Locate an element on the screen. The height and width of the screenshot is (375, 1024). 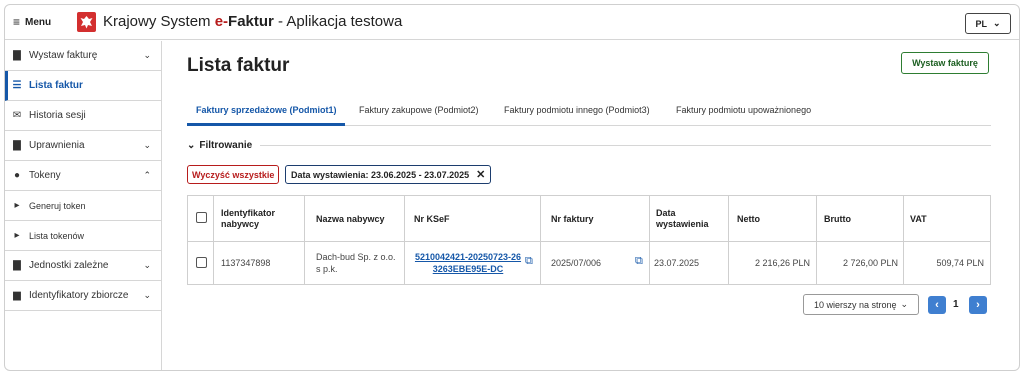
cell-issue-date: 23.07.2025 is located at coordinates (677, 263).